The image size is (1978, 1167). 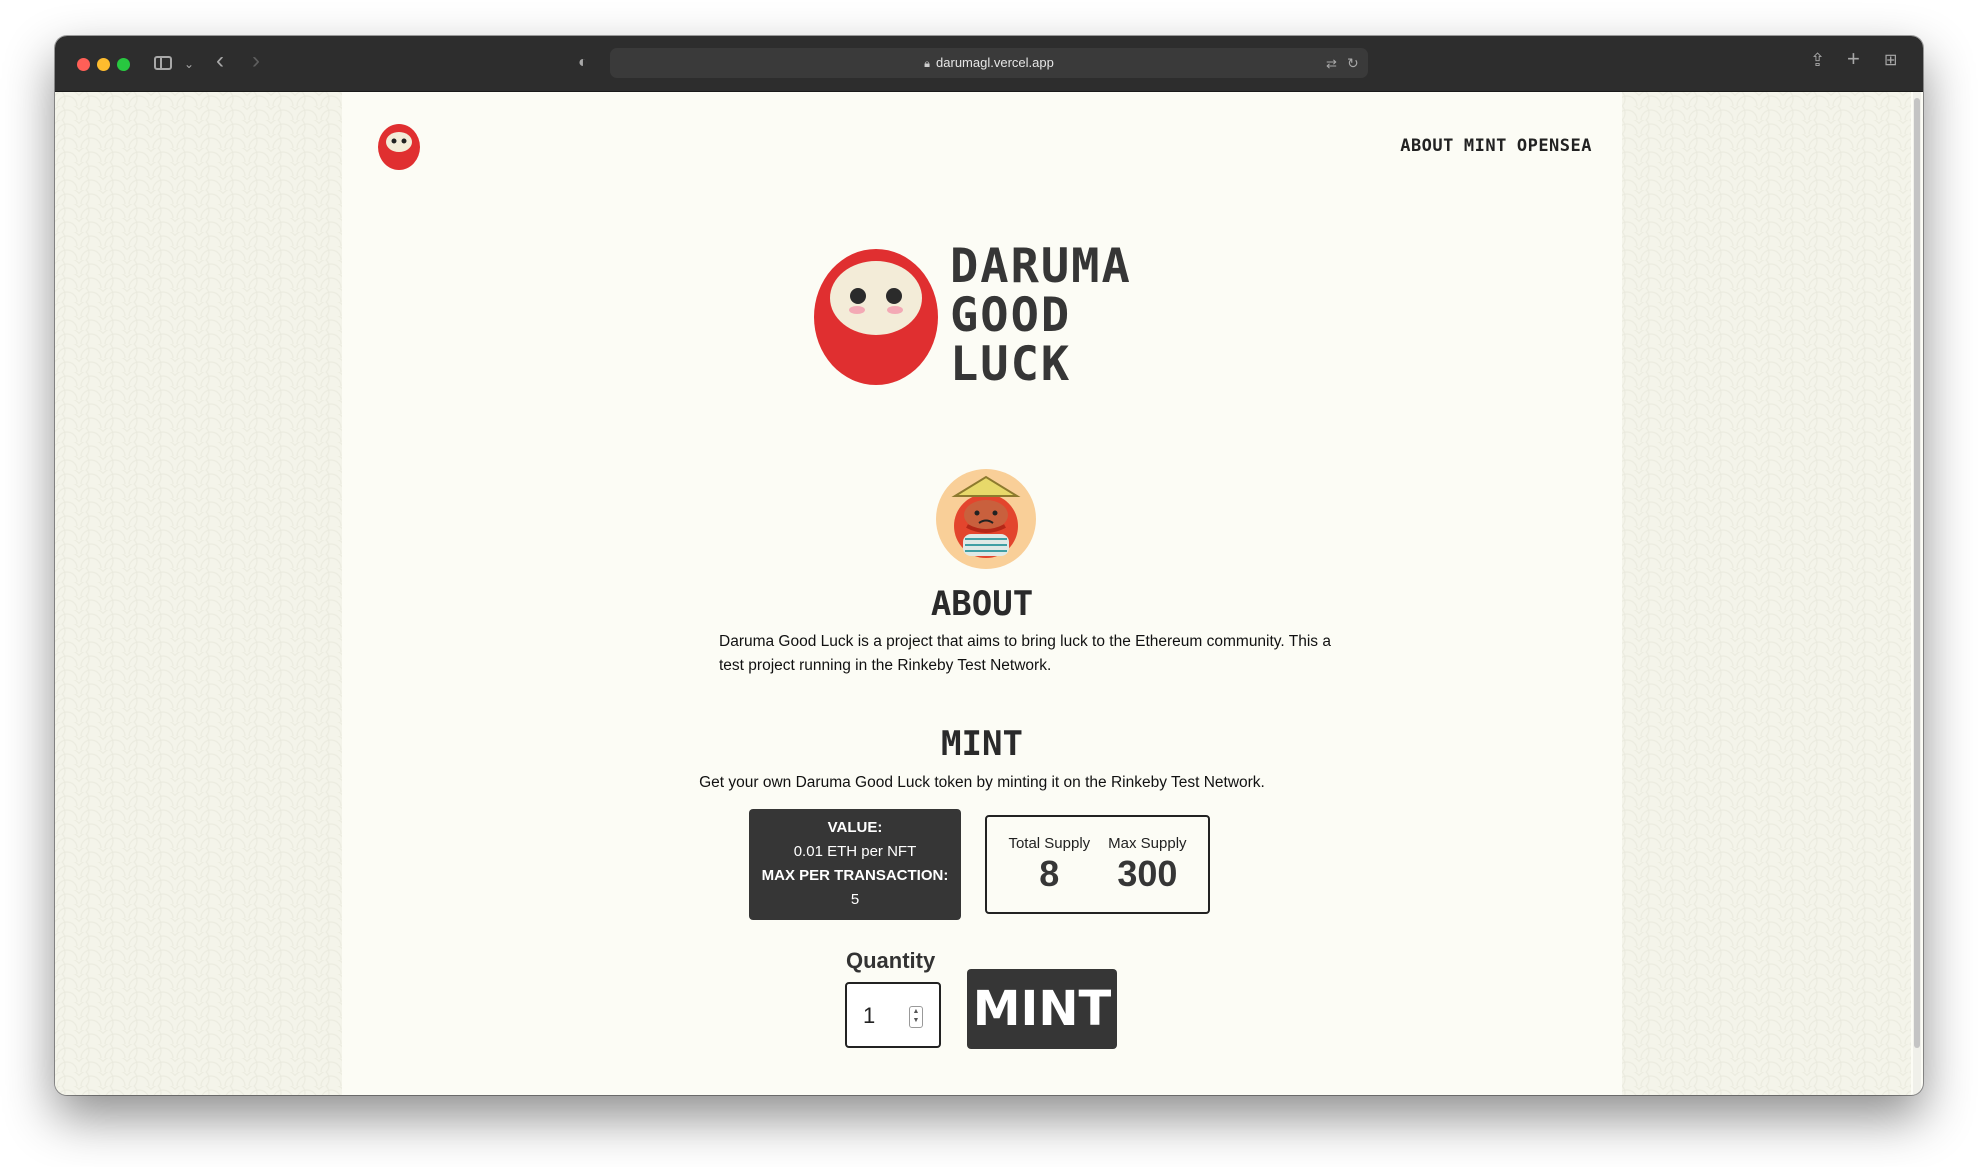 I want to click on max-supply: Max Supply 300, so click(x=1147, y=873).